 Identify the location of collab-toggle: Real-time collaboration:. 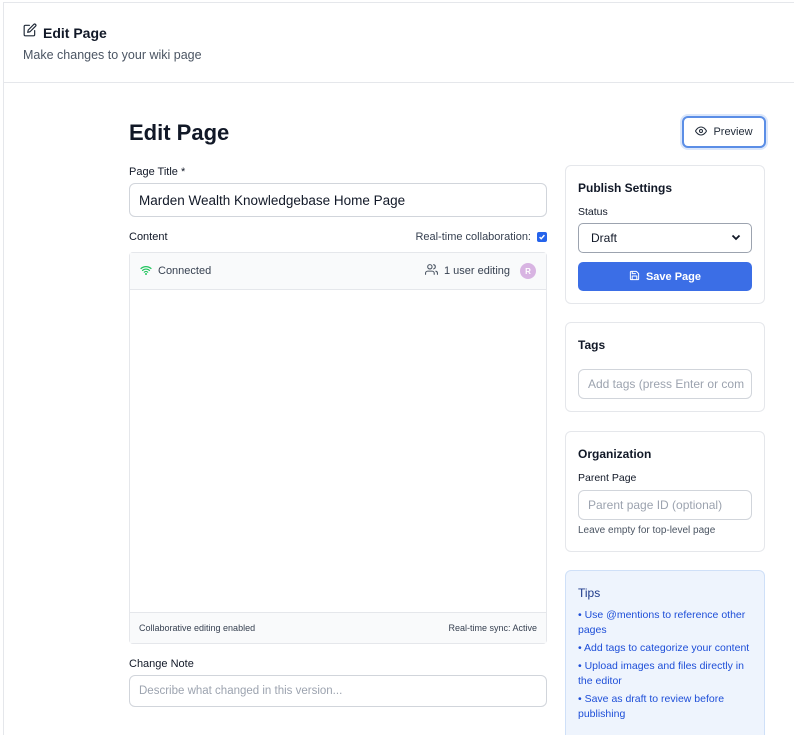
(481, 237).